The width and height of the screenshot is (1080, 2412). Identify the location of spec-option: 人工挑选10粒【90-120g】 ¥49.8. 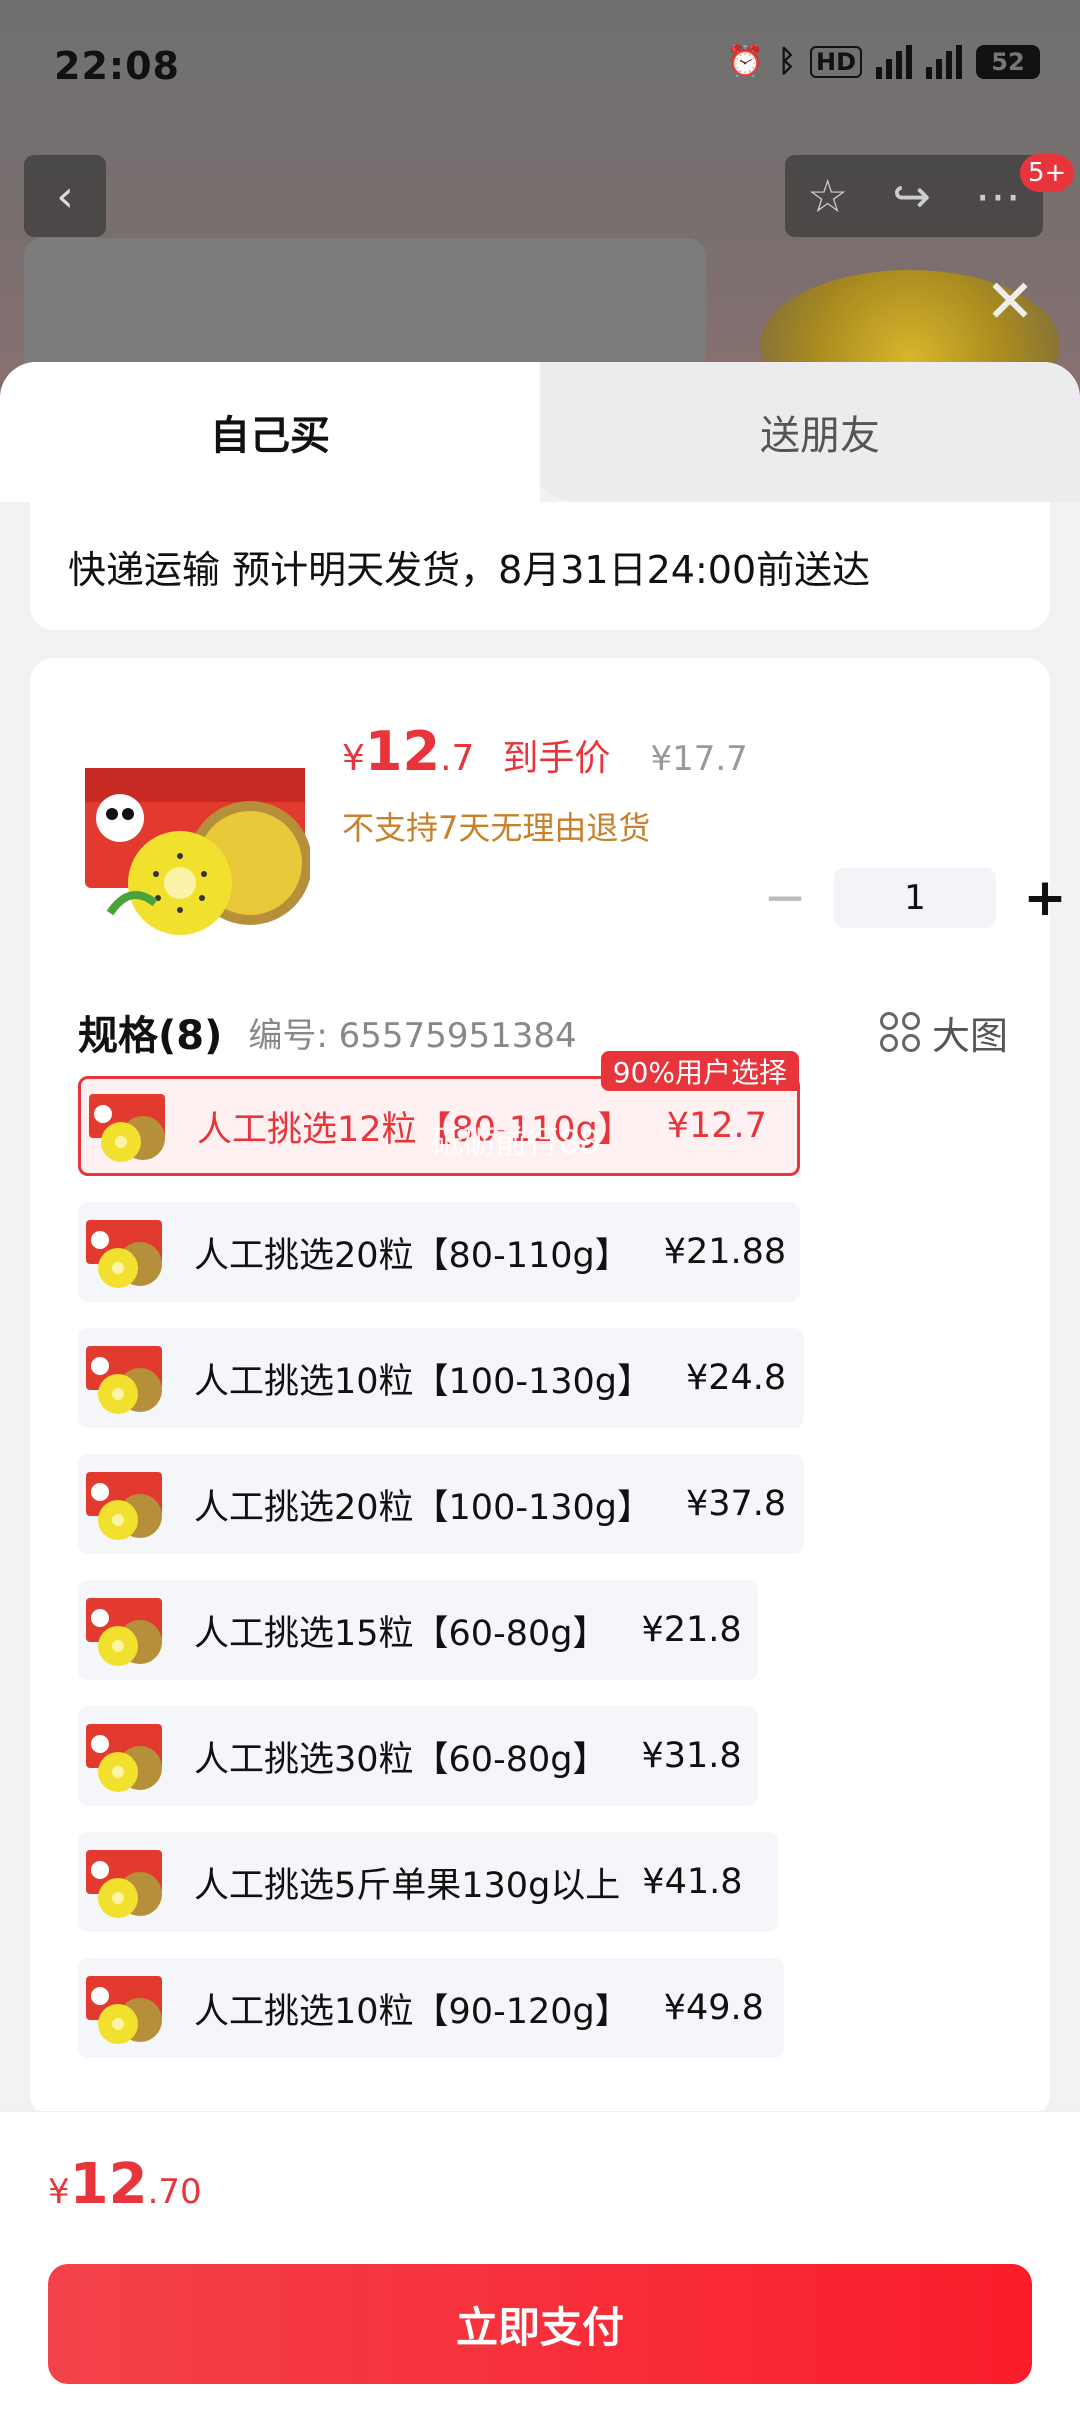
(431, 2008).